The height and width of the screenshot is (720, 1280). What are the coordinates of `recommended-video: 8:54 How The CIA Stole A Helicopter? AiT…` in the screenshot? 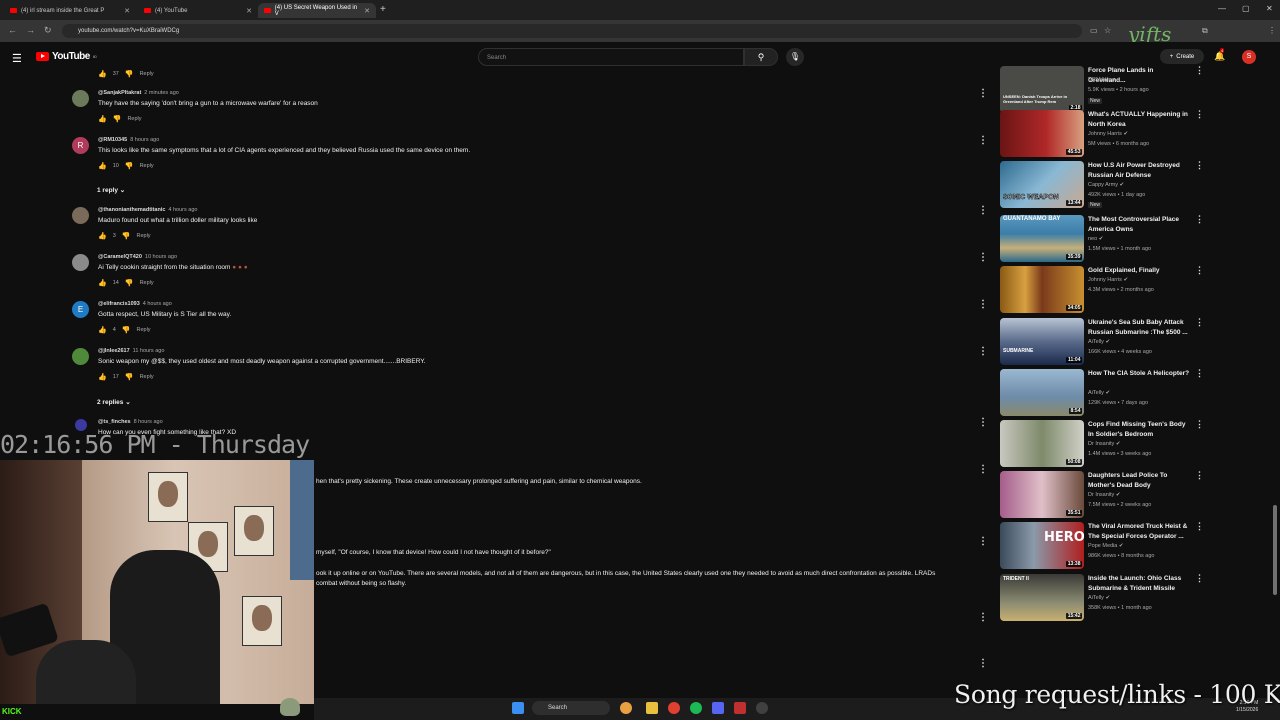 It's located at (1102, 392).